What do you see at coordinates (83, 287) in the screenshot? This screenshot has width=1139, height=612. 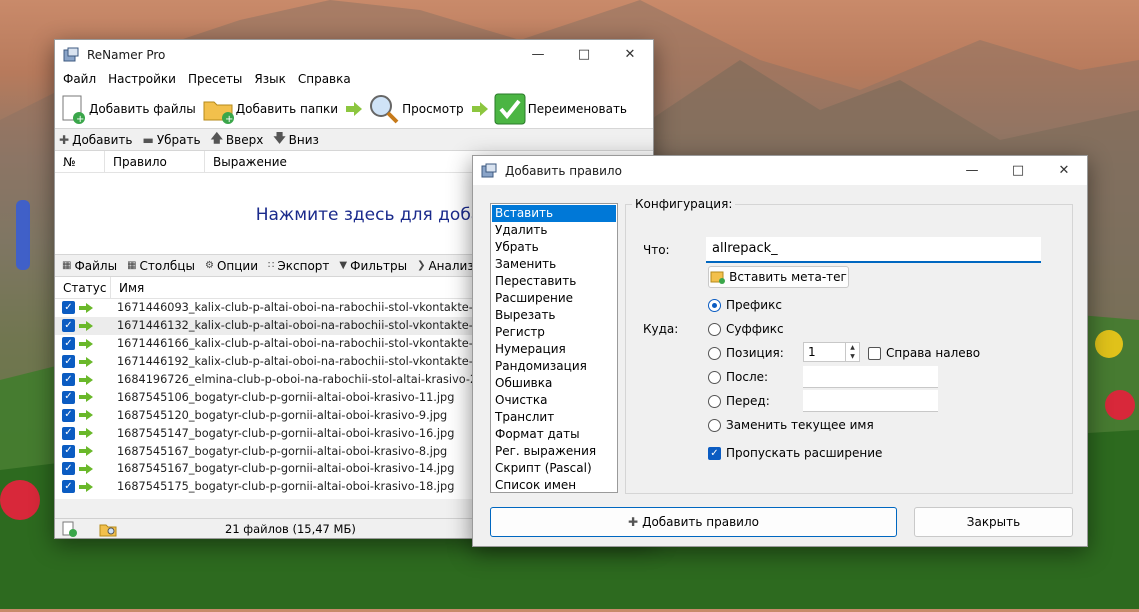 I see `files-col-status: Статус` at bounding box center [83, 287].